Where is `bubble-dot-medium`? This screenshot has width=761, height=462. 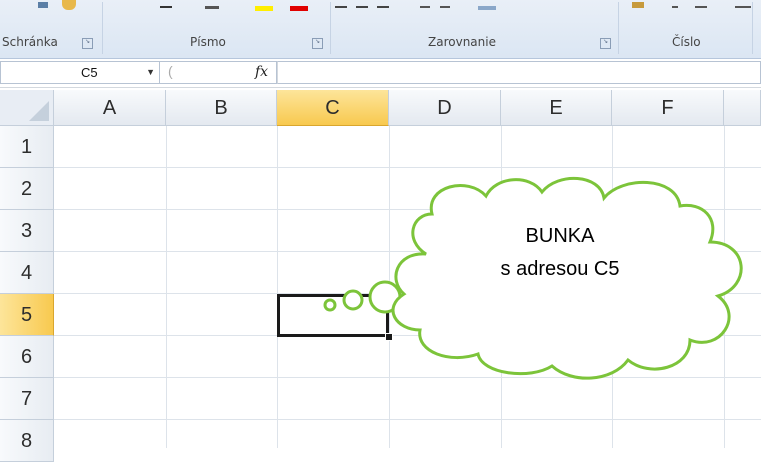 bubble-dot-medium is located at coordinates (353, 300).